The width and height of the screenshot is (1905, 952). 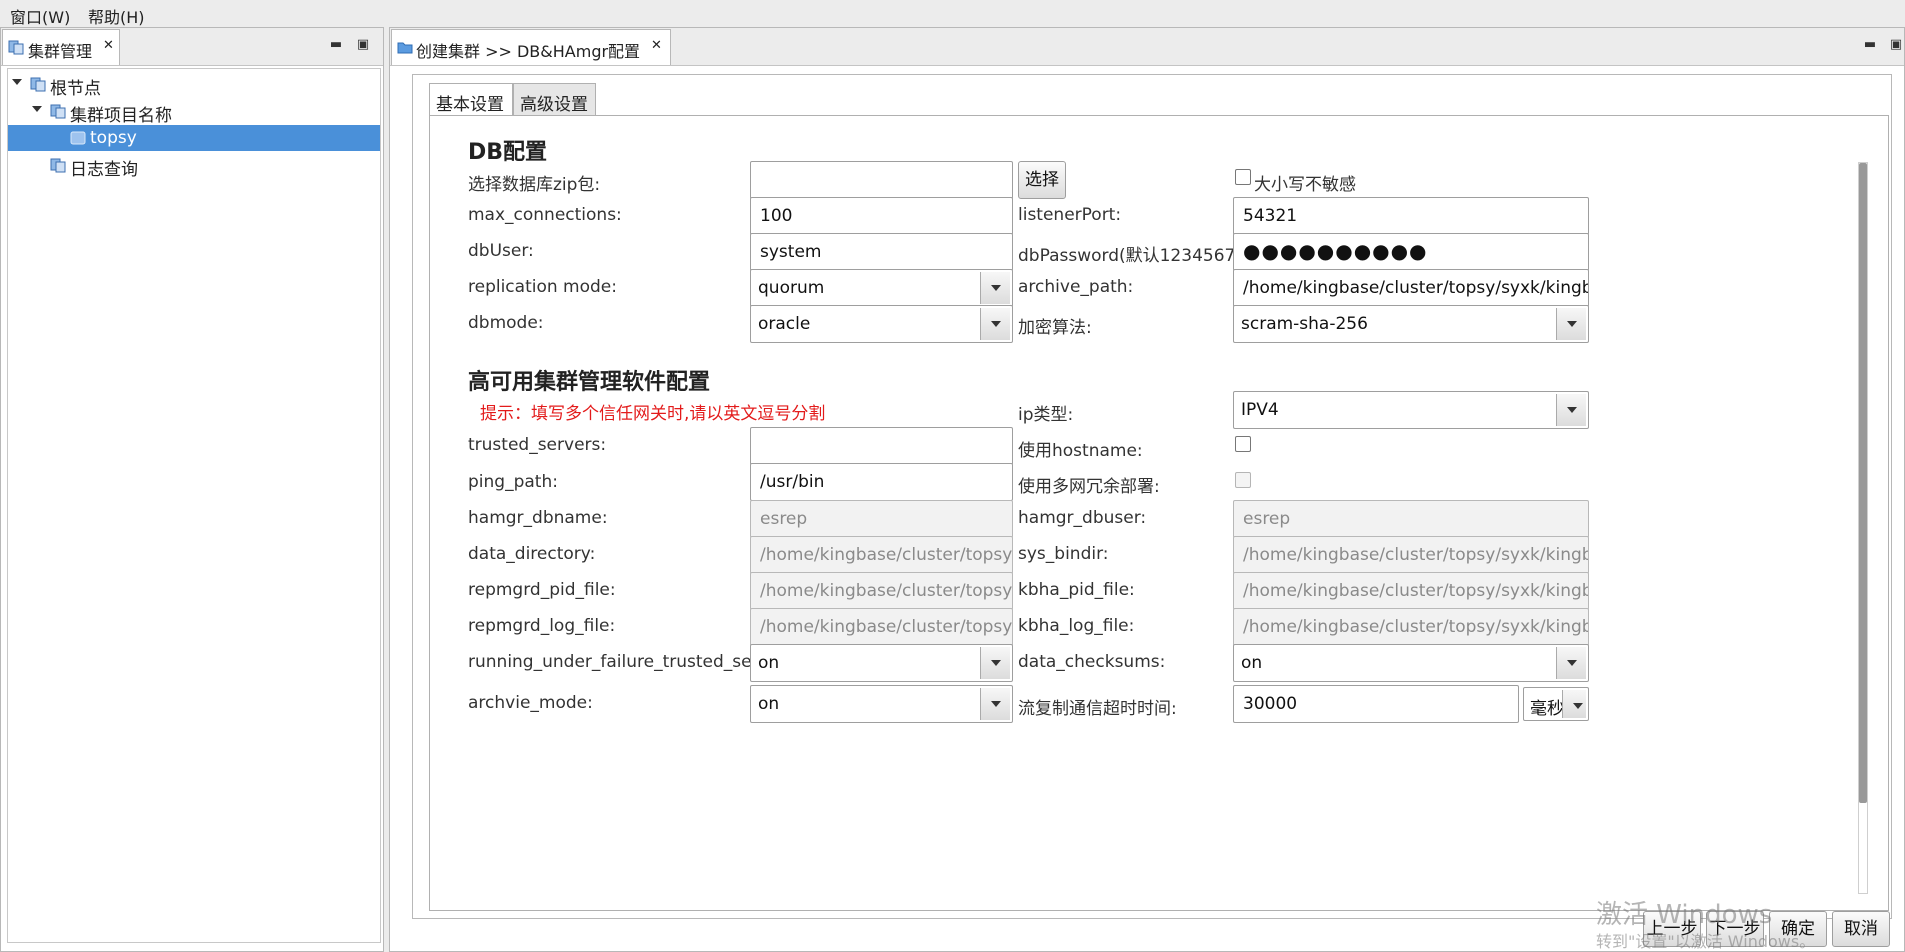 What do you see at coordinates (1861, 929) in the screenshot?
I see `cancel-button: 取消` at bounding box center [1861, 929].